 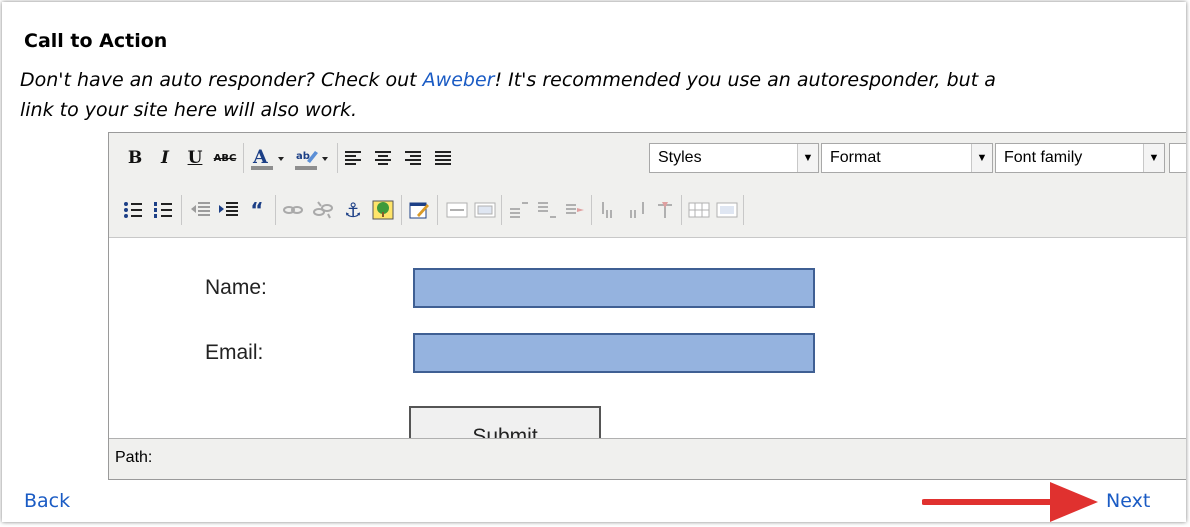 I want to click on section-title: Call to Action, so click(x=96, y=41).